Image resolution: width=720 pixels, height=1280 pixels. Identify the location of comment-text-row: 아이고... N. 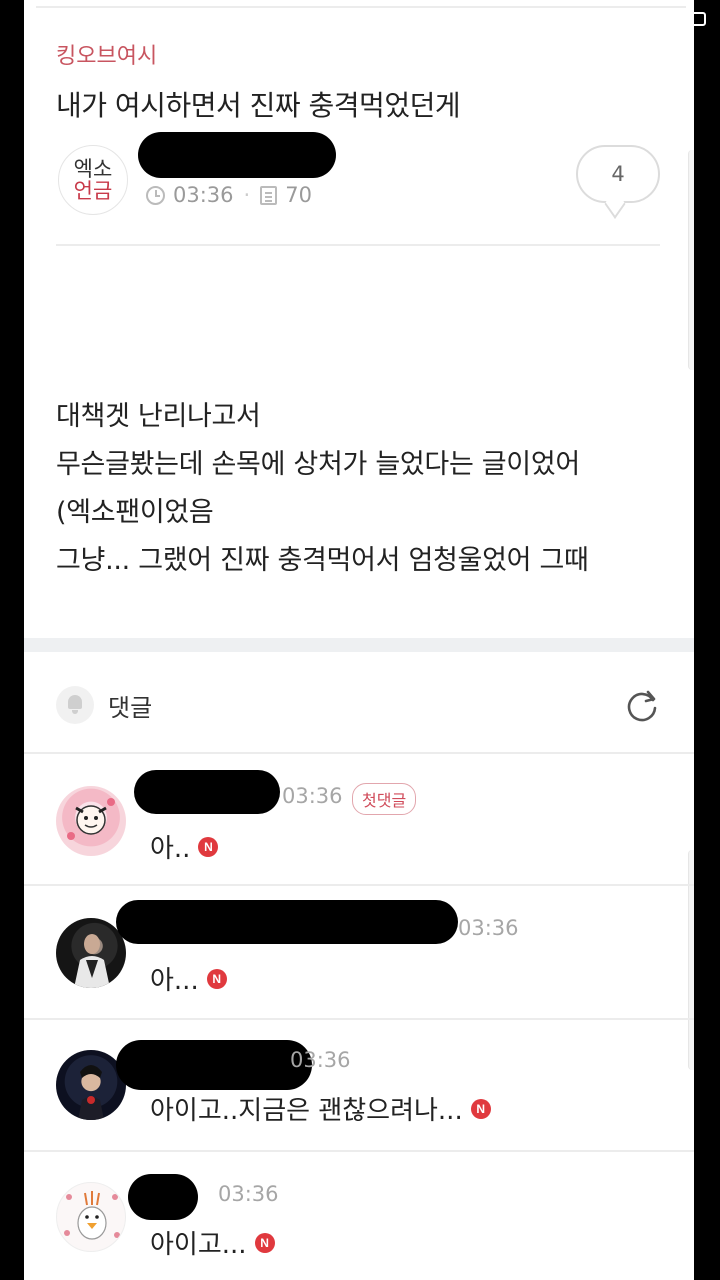
(212, 1242).